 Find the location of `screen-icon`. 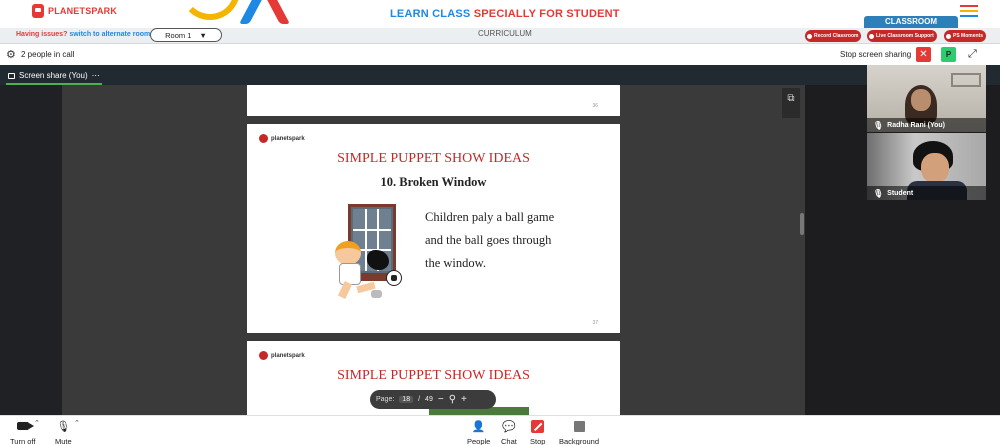

screen-icon is located at coordinates (11, 75).